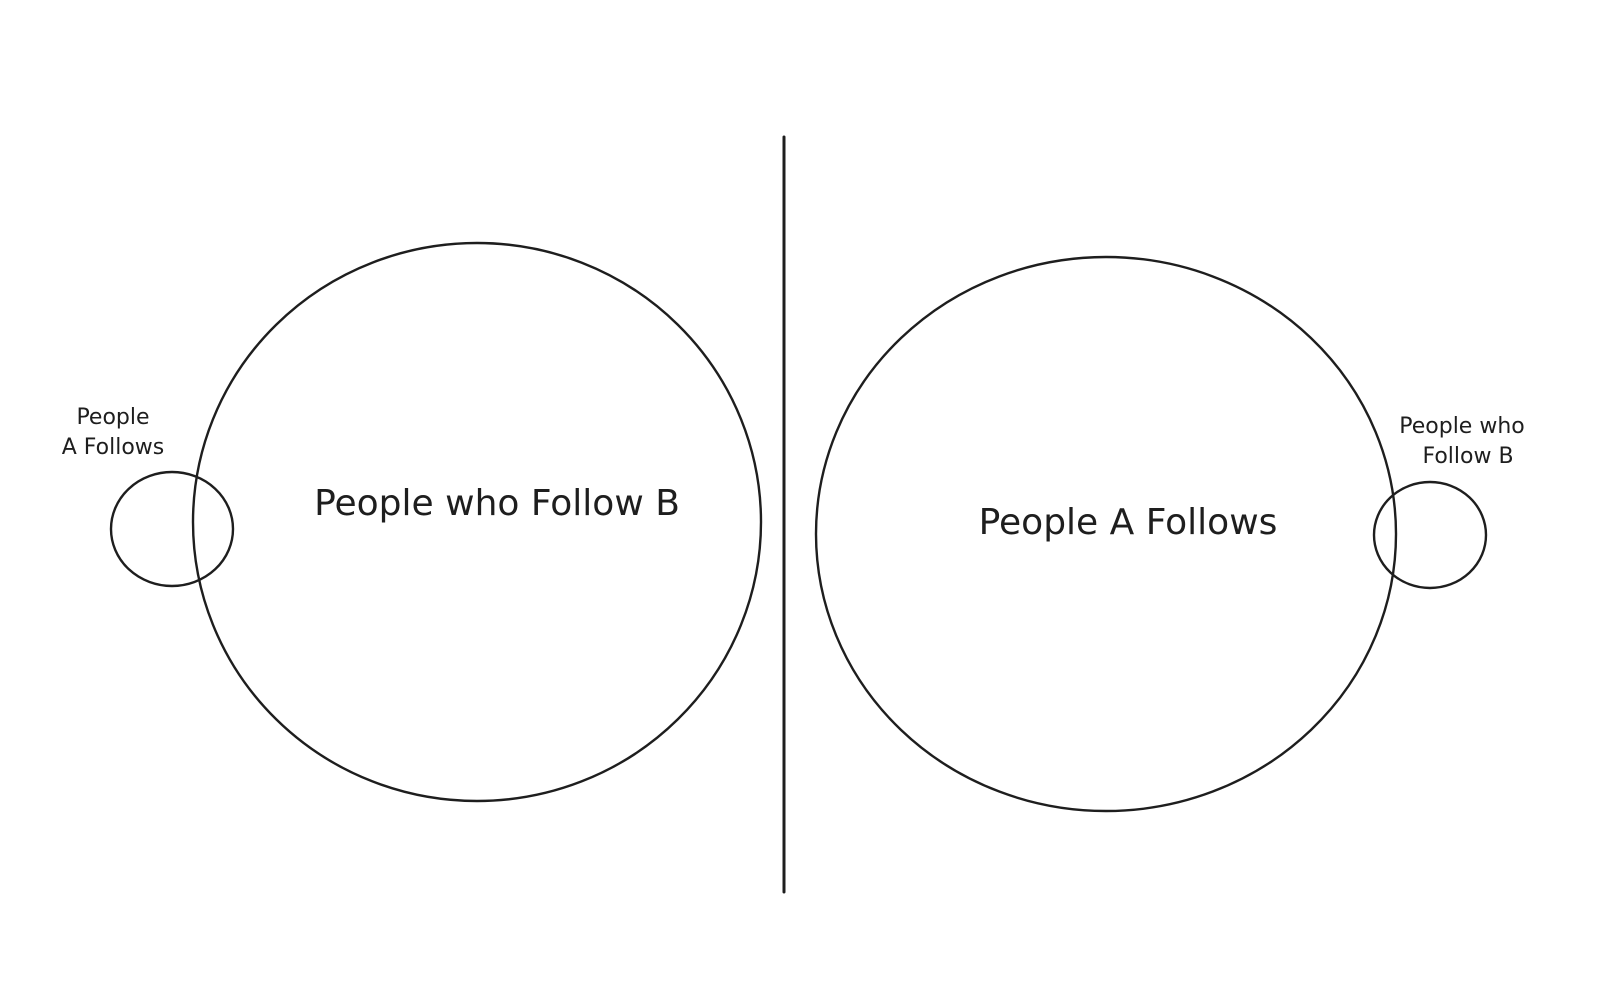  Describe the element at coordinates (1128, 522) in the screenshot. I see `right-large-circle-label: People A Follows` at that location.